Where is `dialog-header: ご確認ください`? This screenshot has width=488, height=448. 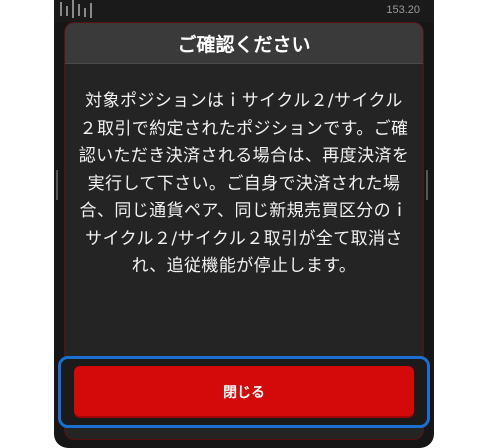 dialog-header: ご確認ください is located at coordinates (244, 43).